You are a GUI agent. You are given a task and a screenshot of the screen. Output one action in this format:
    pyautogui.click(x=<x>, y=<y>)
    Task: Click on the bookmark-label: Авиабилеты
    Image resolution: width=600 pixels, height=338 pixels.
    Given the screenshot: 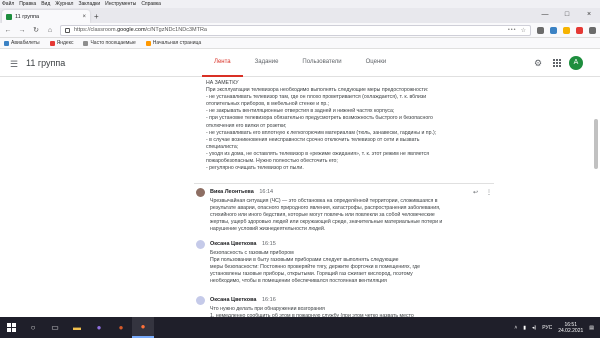 What is the action you would take?
    pyautogui.click(x=25, y=43)
    